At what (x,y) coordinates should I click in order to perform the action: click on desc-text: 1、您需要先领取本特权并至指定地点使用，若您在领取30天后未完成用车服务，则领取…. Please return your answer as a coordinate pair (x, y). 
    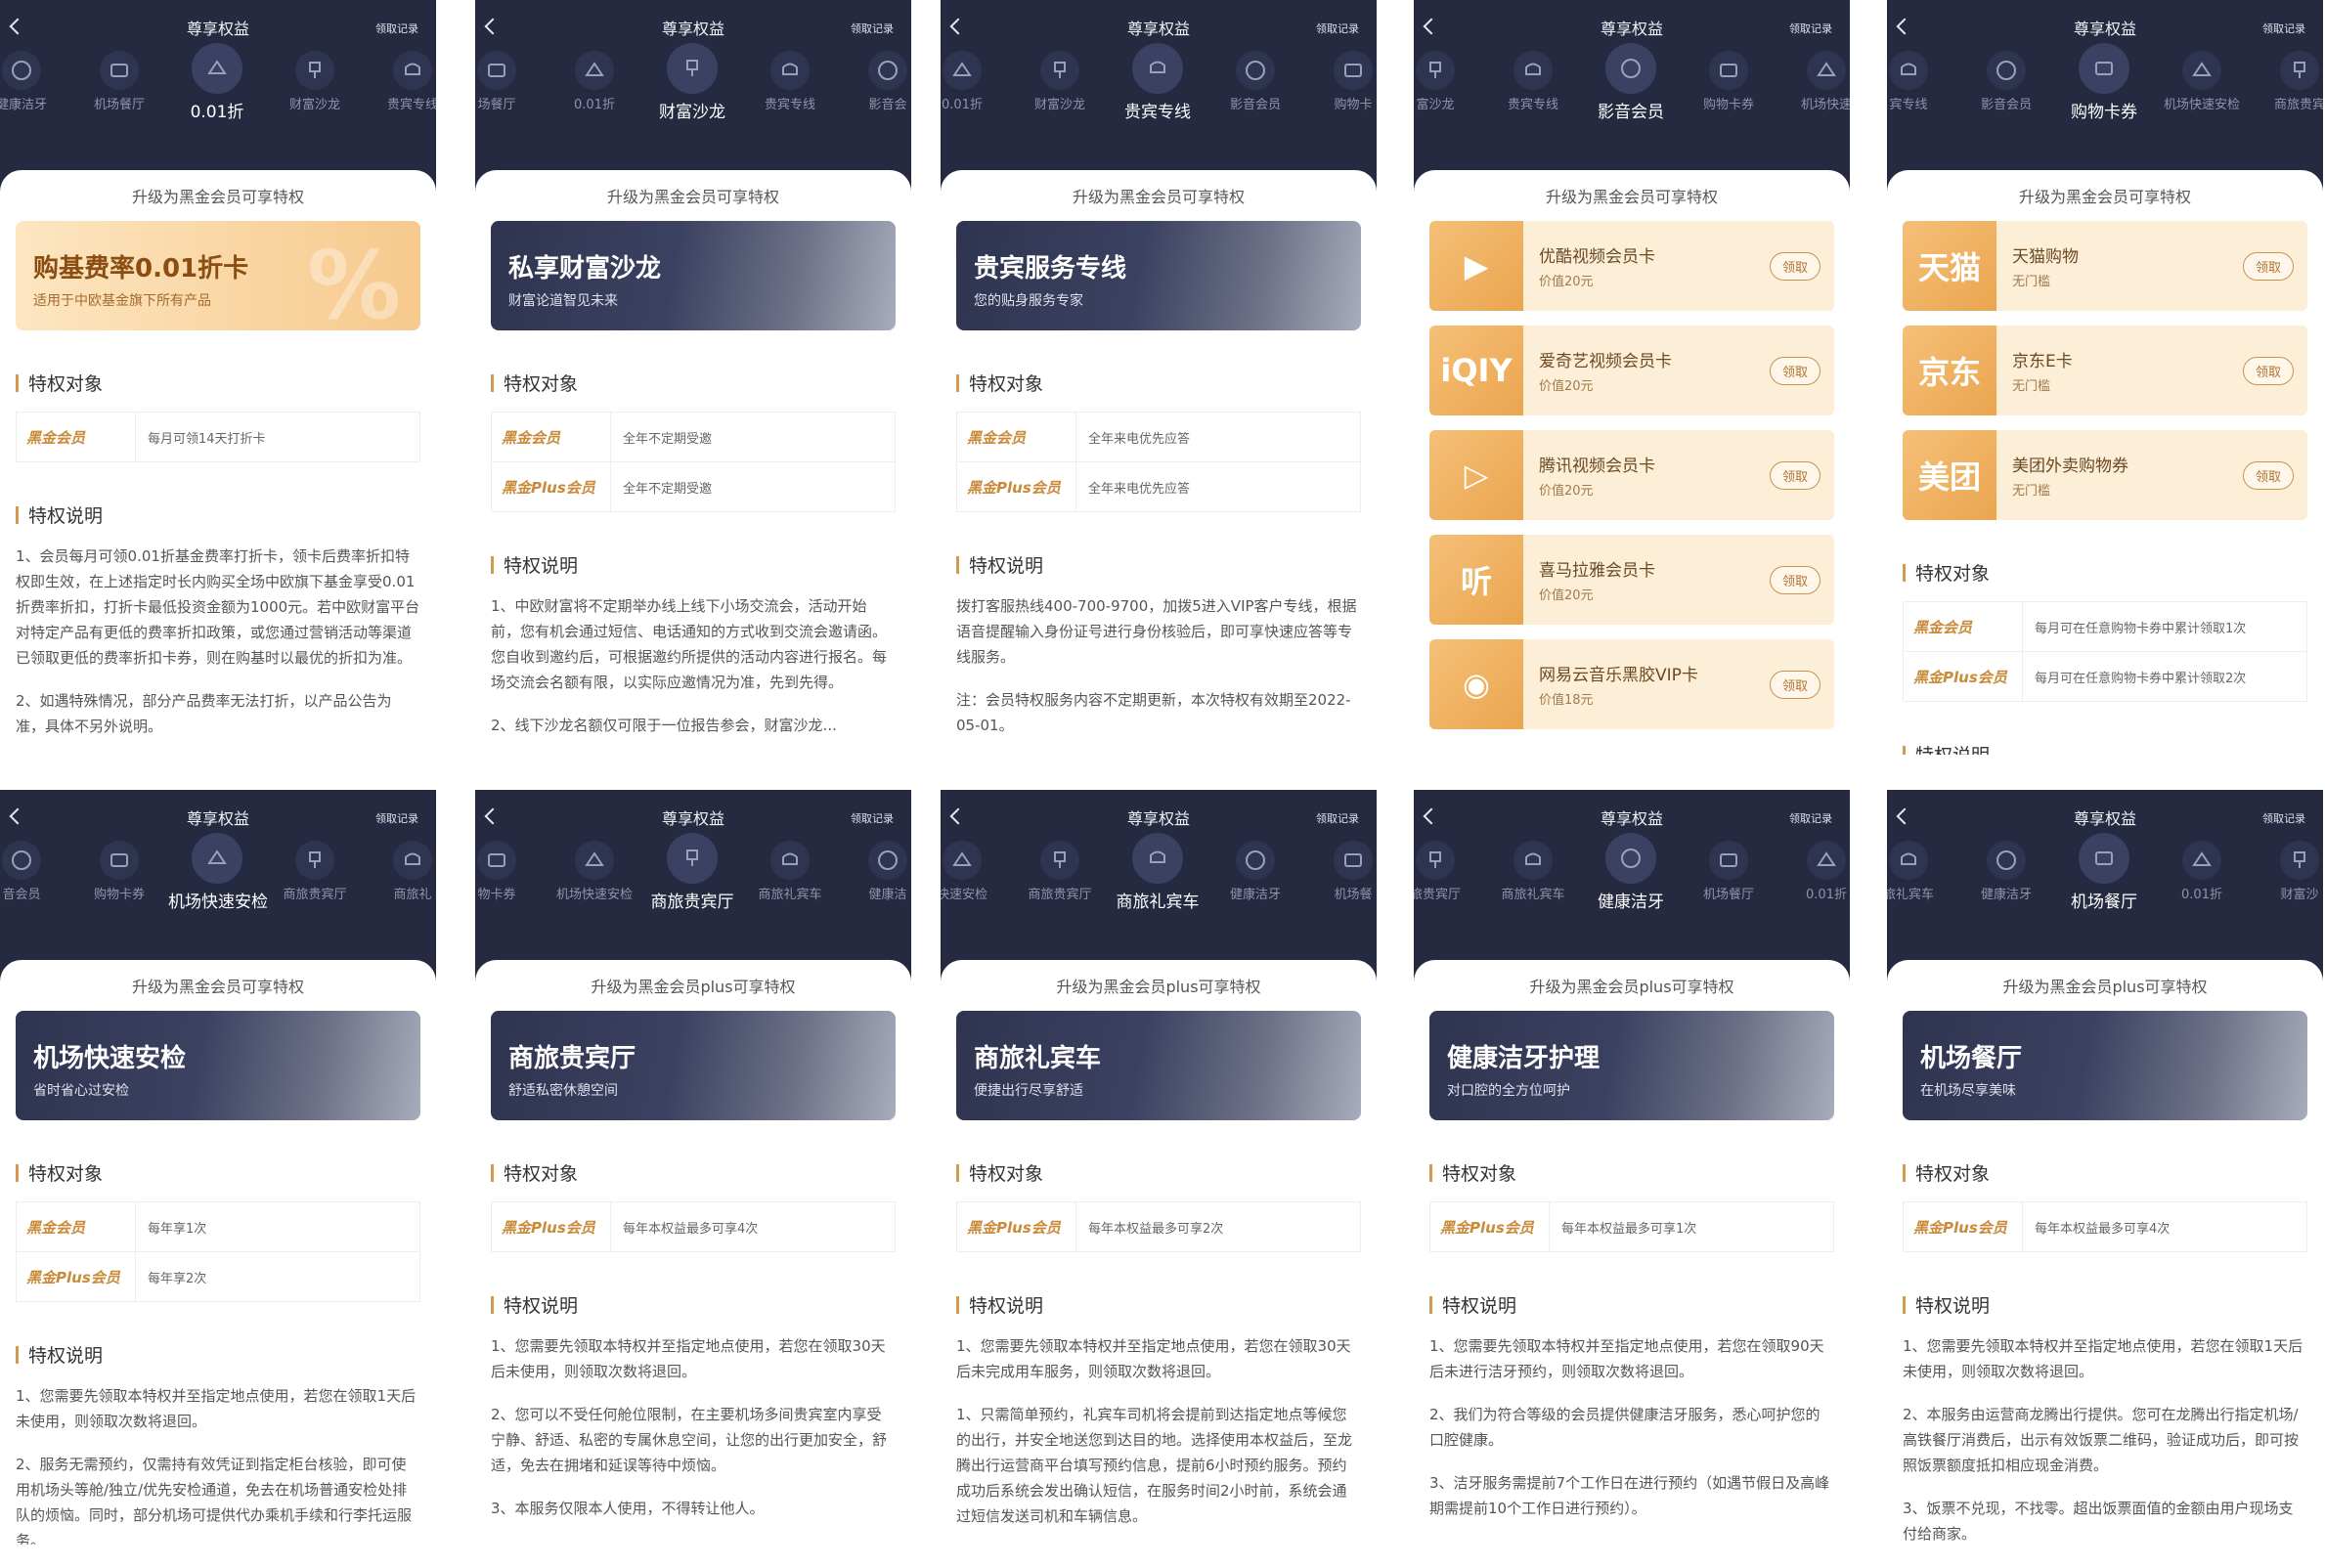
    Looking at the image, I should click on (1158, 1431).